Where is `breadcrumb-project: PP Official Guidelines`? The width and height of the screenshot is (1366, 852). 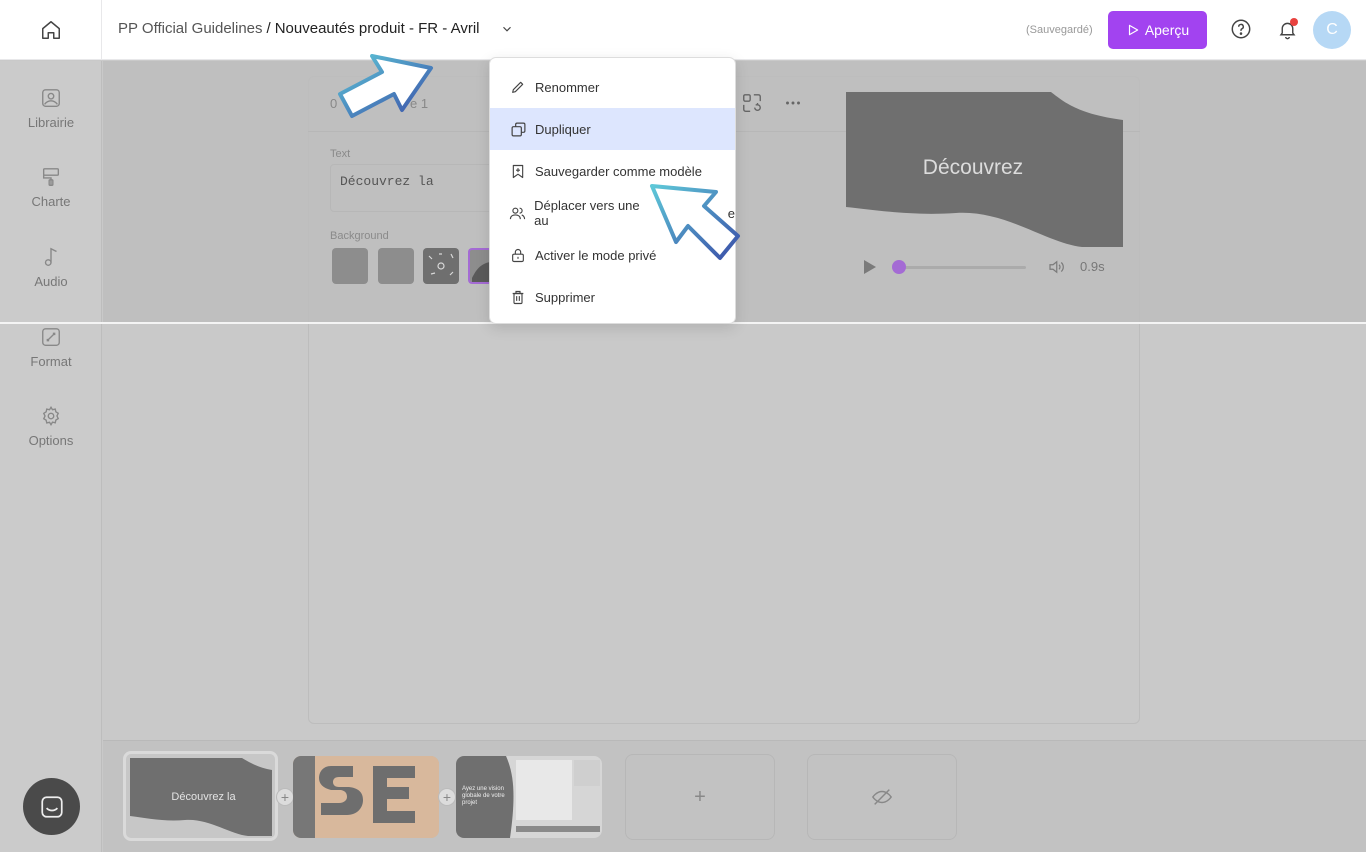 breadcrumb-project: PP Official Guidelines is located at coordinates (190, 28).